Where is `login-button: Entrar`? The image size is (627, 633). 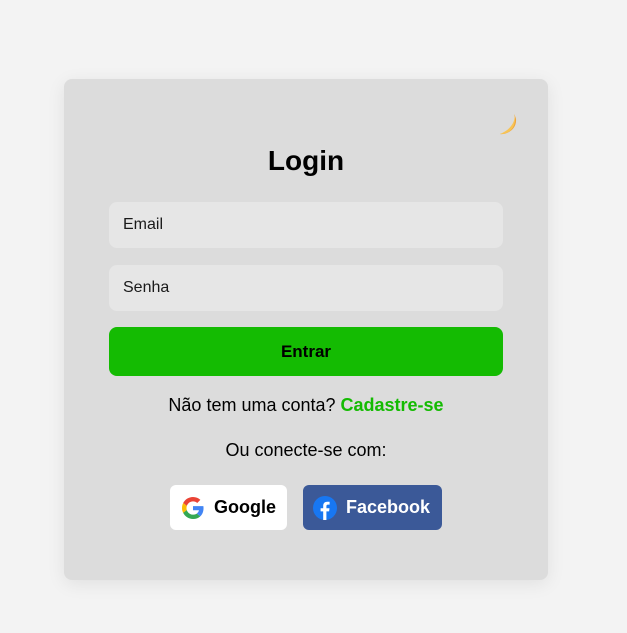 login-button: Entrar is located at coordinates (306, 351).